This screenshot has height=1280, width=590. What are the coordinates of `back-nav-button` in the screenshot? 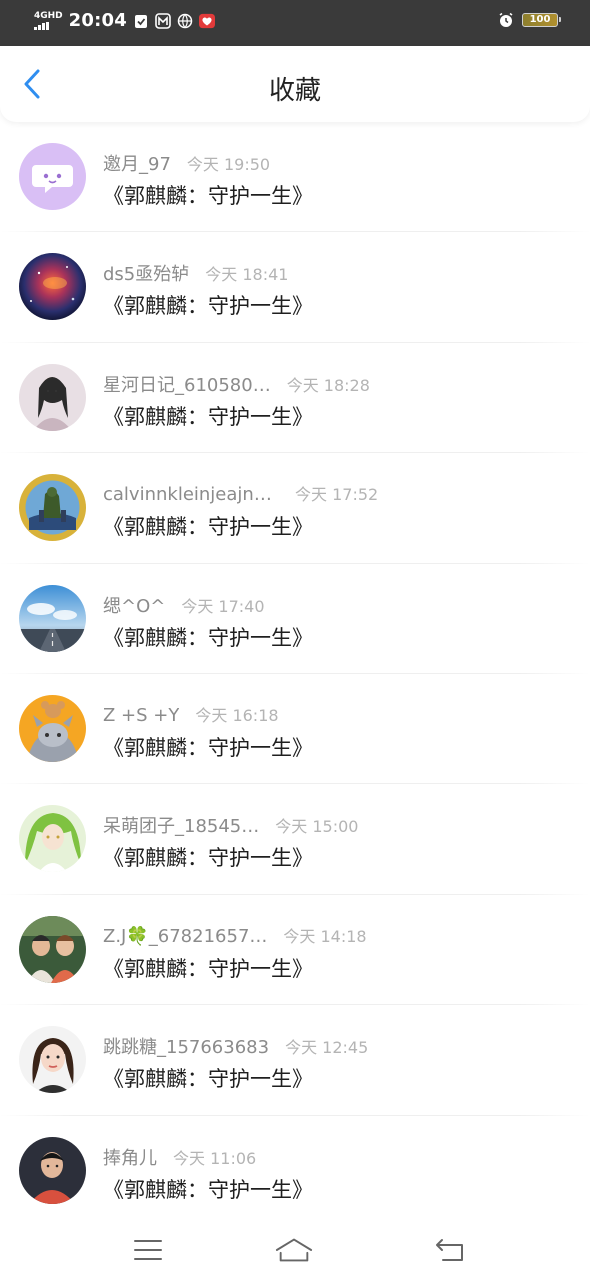 It's located at (450, 1250).